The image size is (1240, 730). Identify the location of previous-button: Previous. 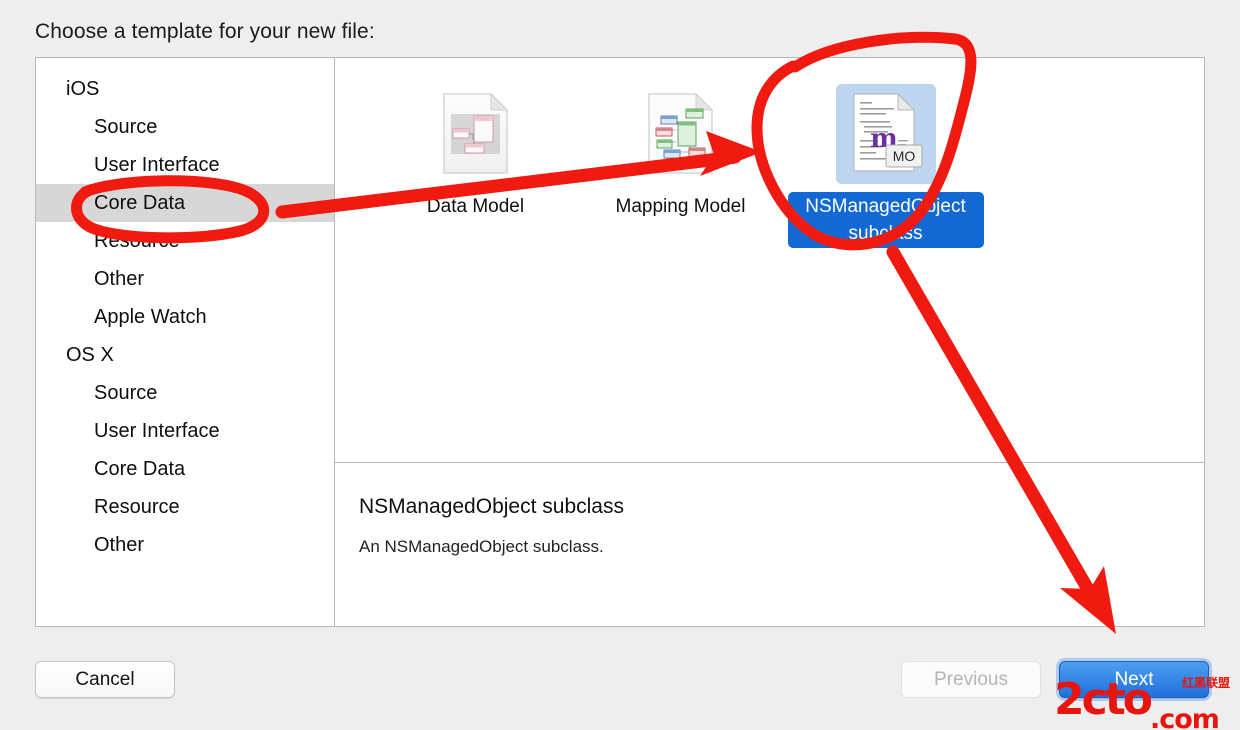
(971, 679).